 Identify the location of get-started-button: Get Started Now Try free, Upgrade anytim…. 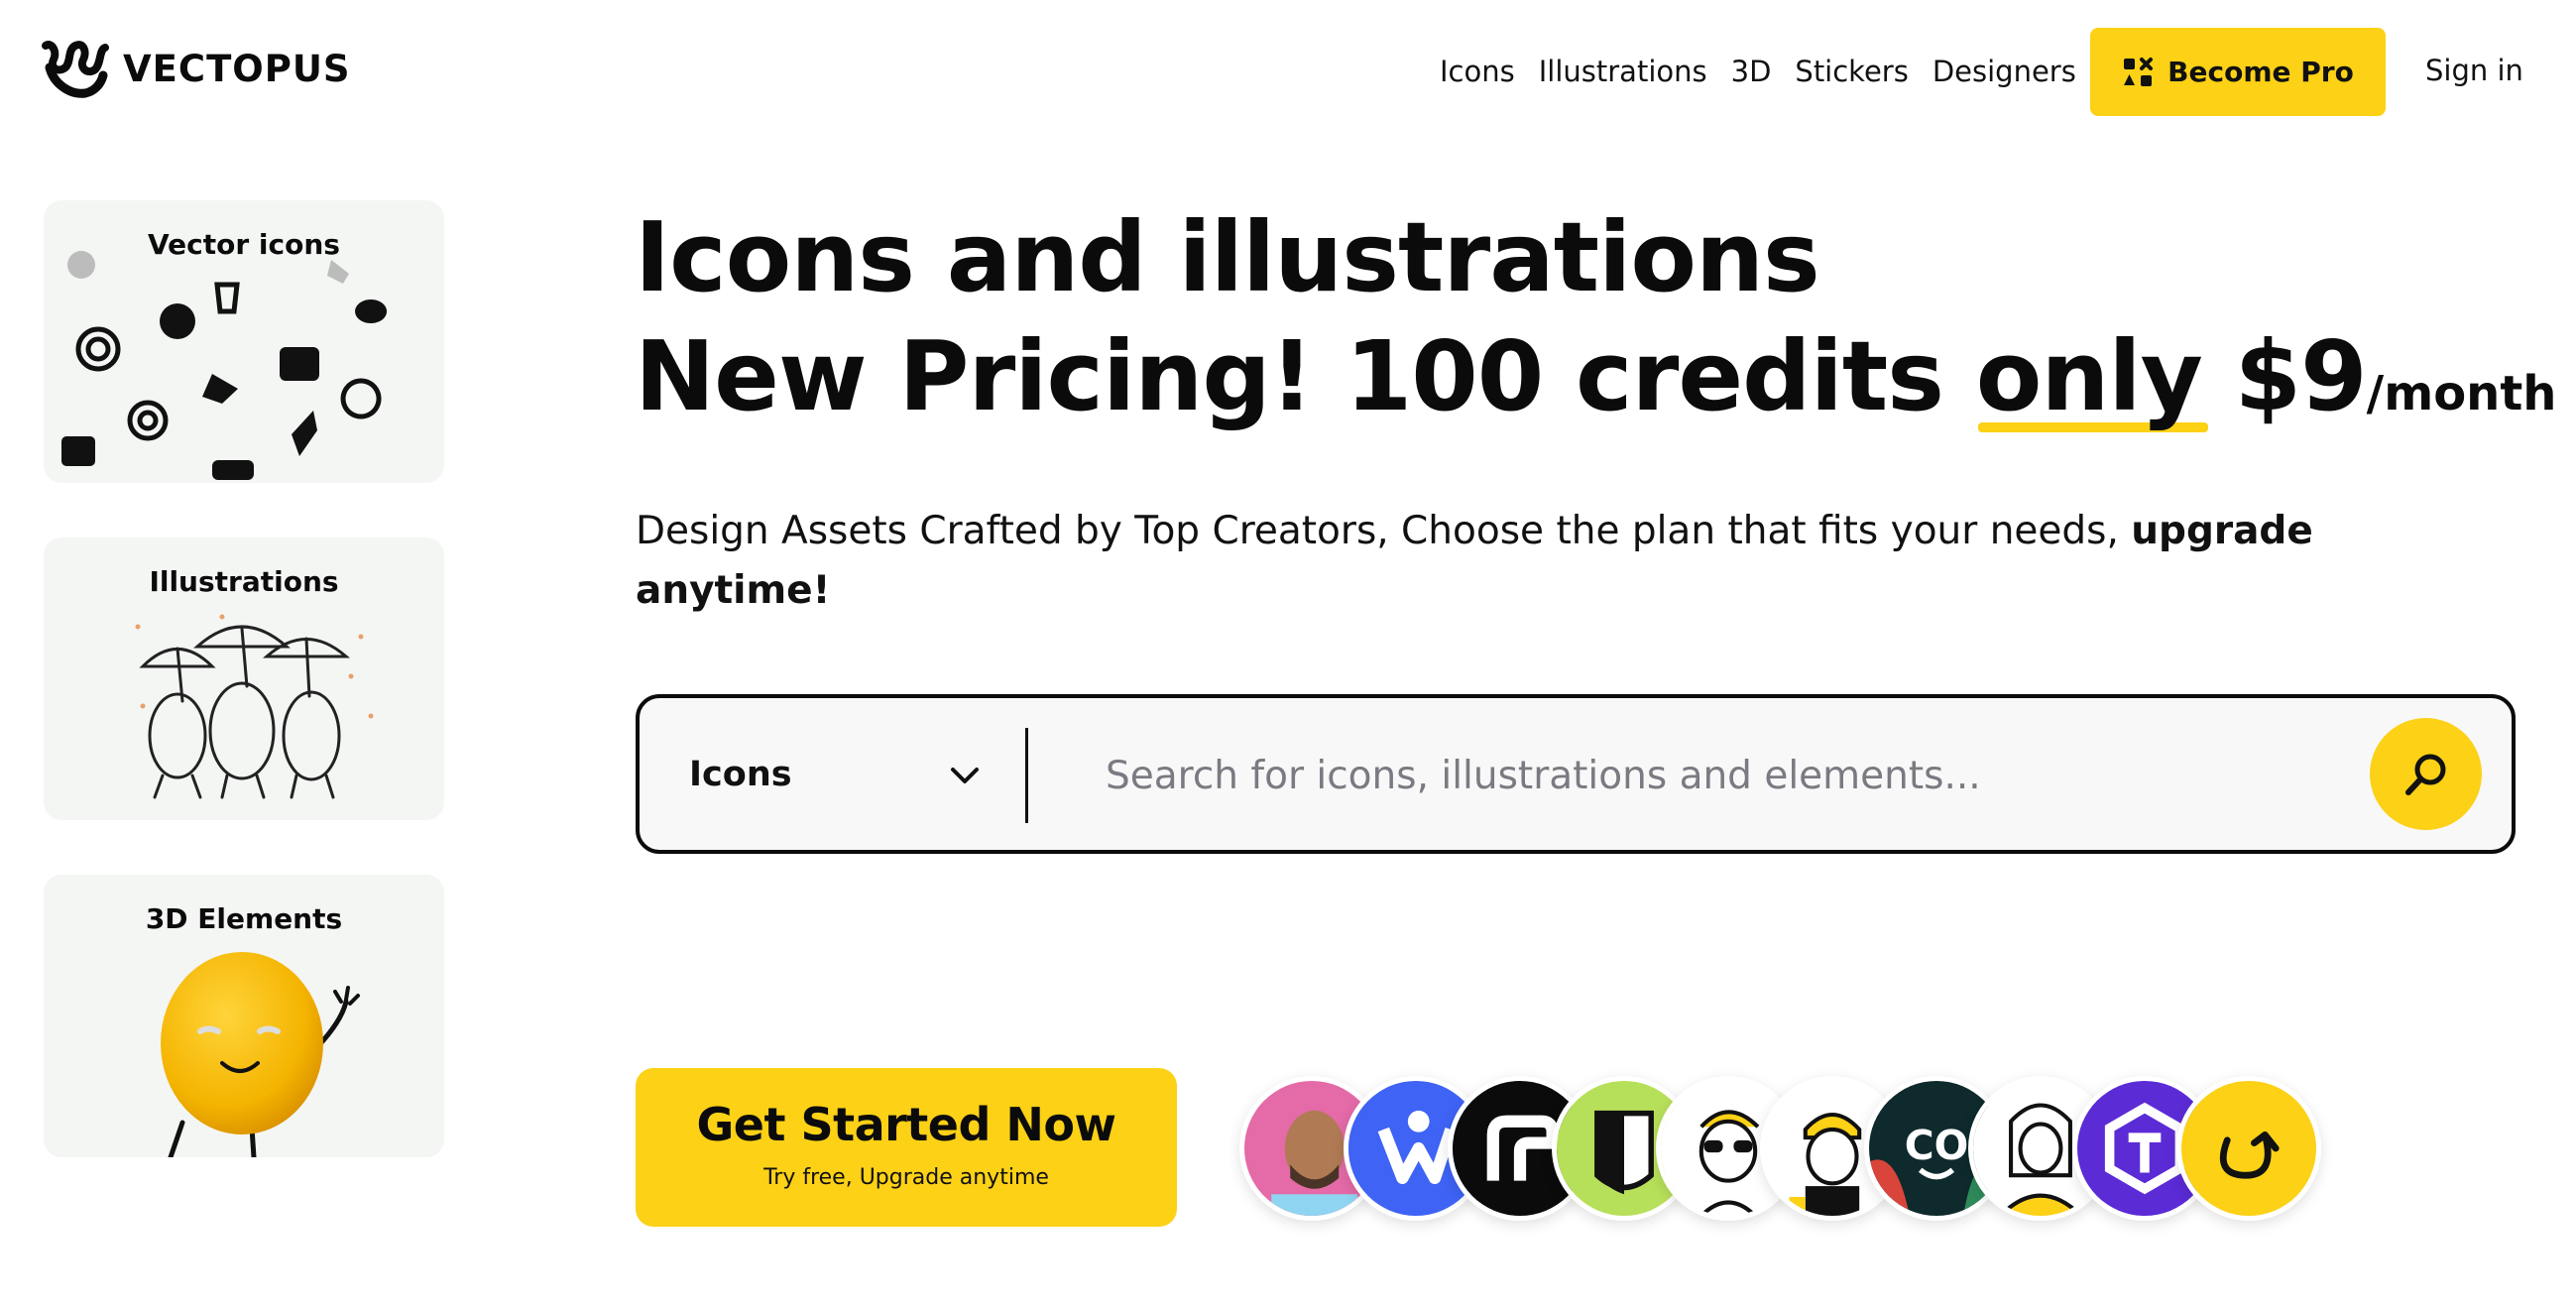
(906, 1148).